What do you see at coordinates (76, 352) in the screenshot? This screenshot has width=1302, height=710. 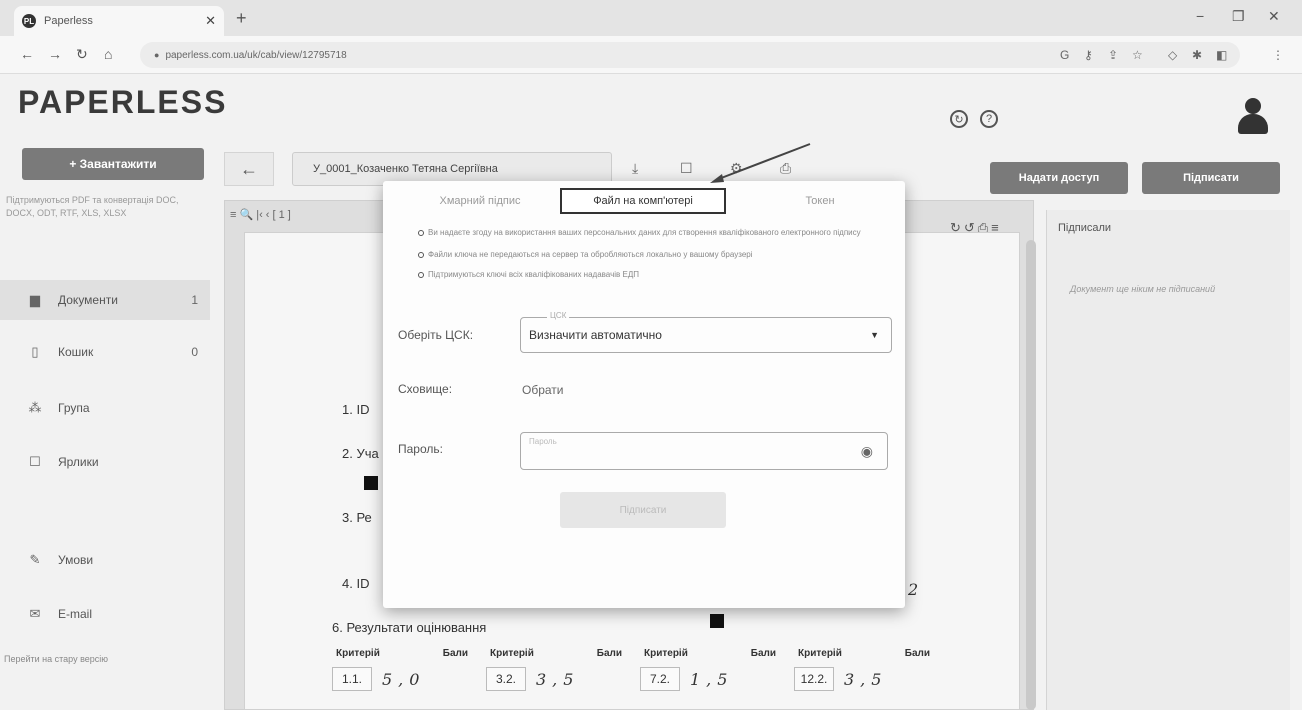 I see `sidebar-item-label: Кошик` at bounding box center [76, 352].